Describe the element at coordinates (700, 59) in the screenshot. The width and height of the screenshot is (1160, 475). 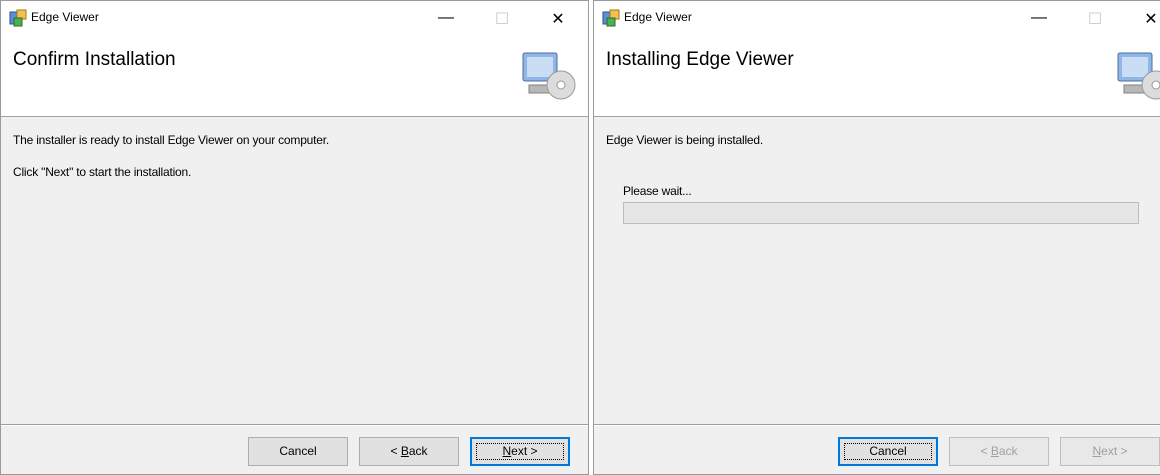
I see `page-title: Installing Edge Viewer` at that location.